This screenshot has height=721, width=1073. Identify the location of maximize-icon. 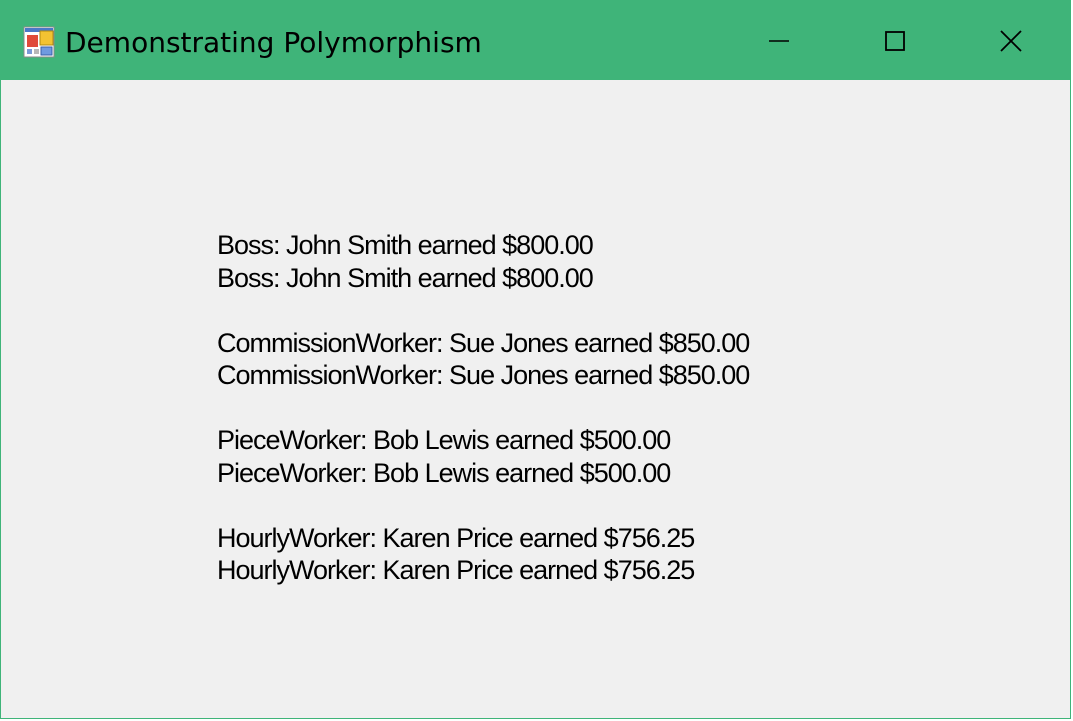
(895, 40).